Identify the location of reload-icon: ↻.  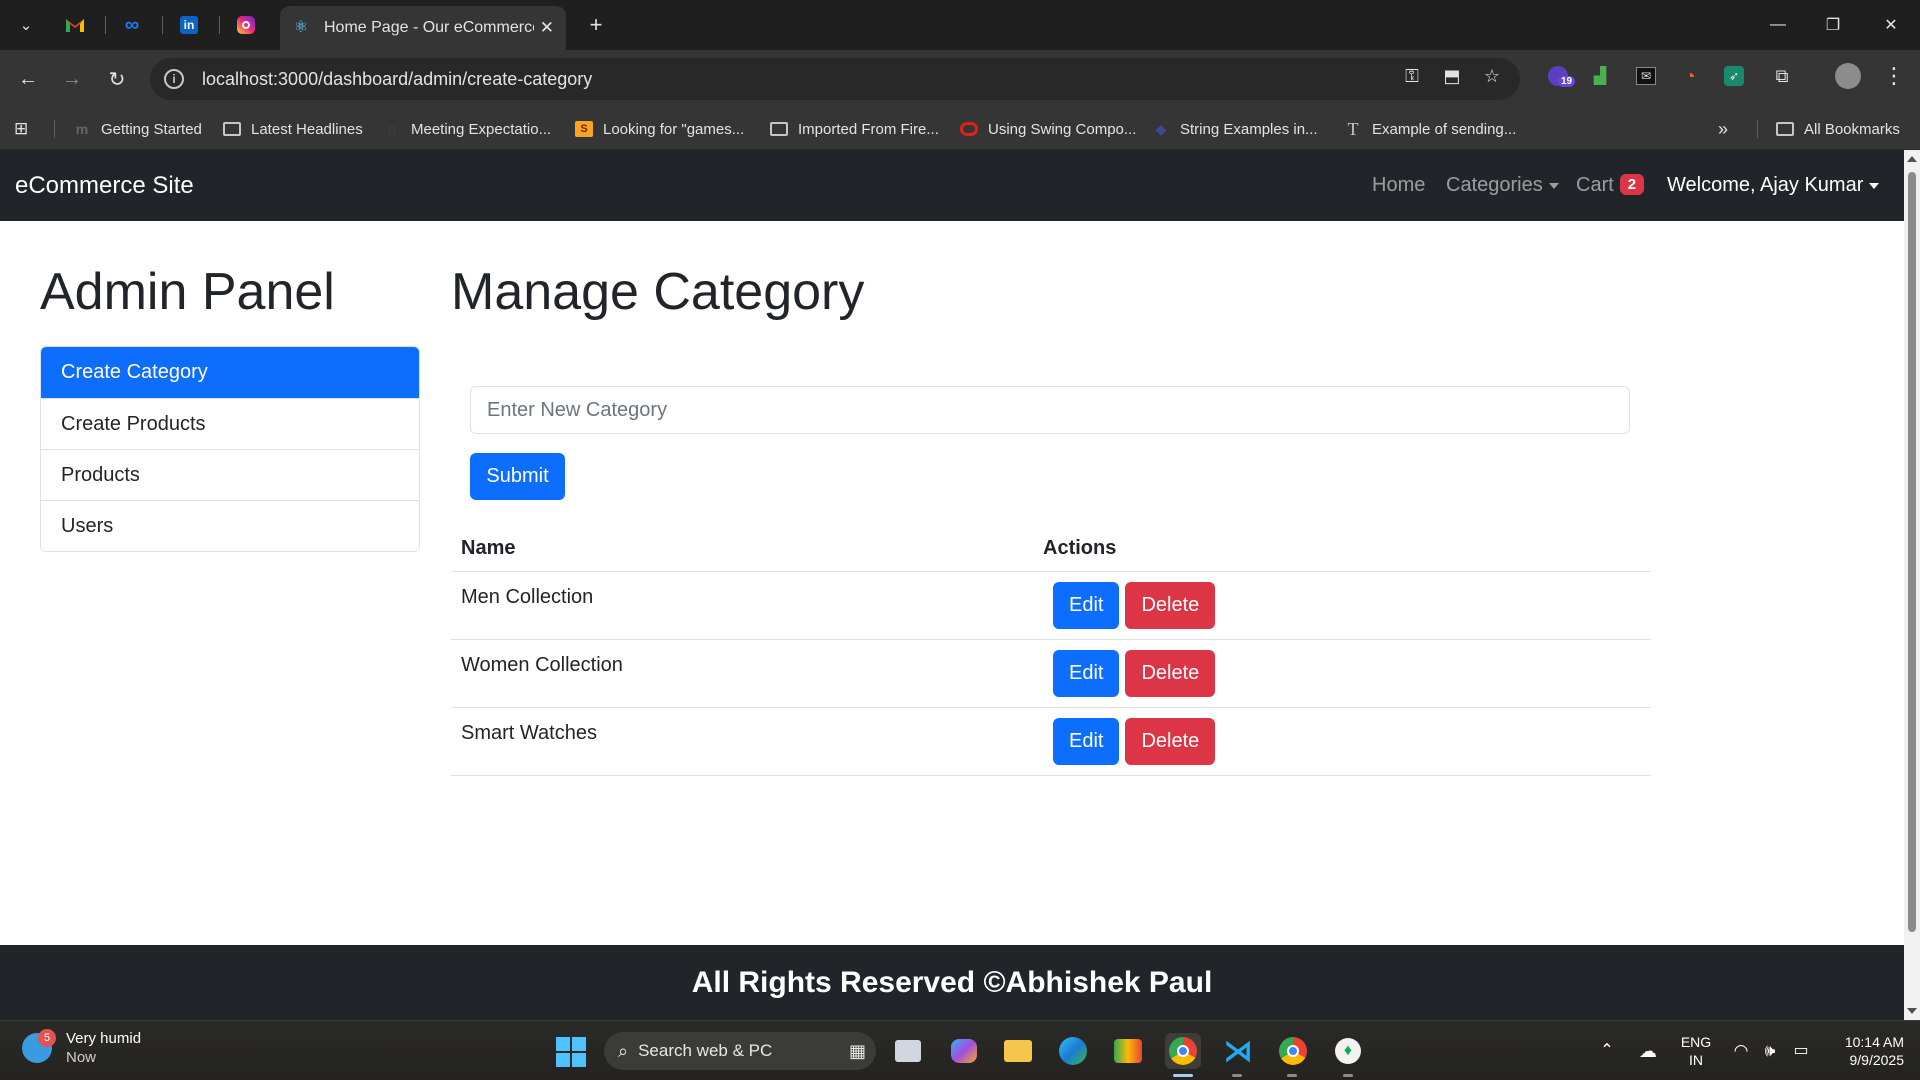
(117, 79).